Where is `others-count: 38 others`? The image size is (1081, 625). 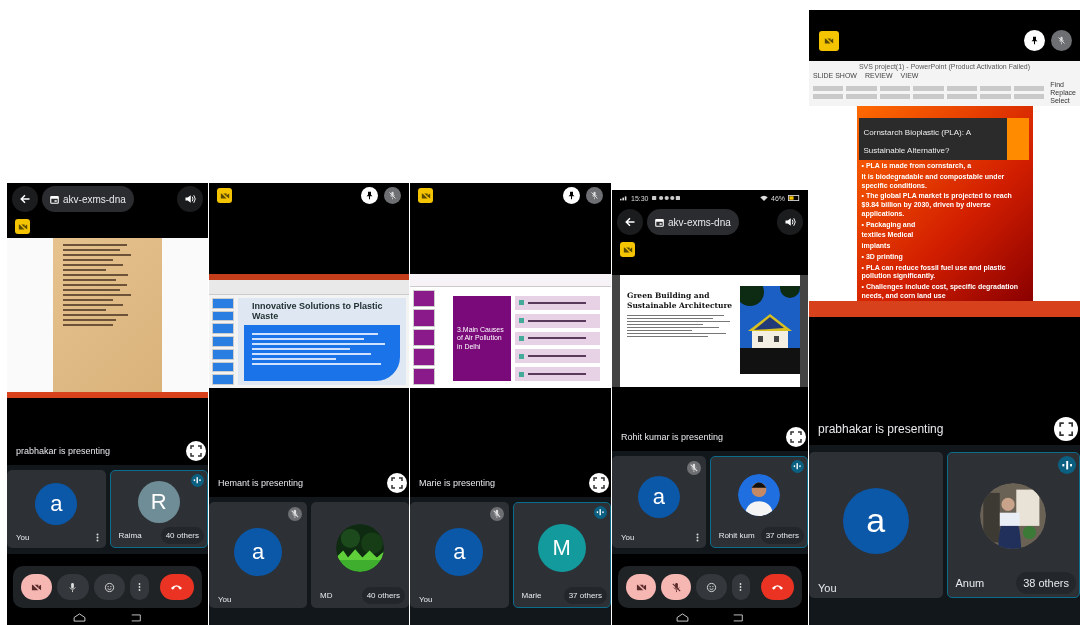 others-count: 38 others is located at coordinates (1046, 583).